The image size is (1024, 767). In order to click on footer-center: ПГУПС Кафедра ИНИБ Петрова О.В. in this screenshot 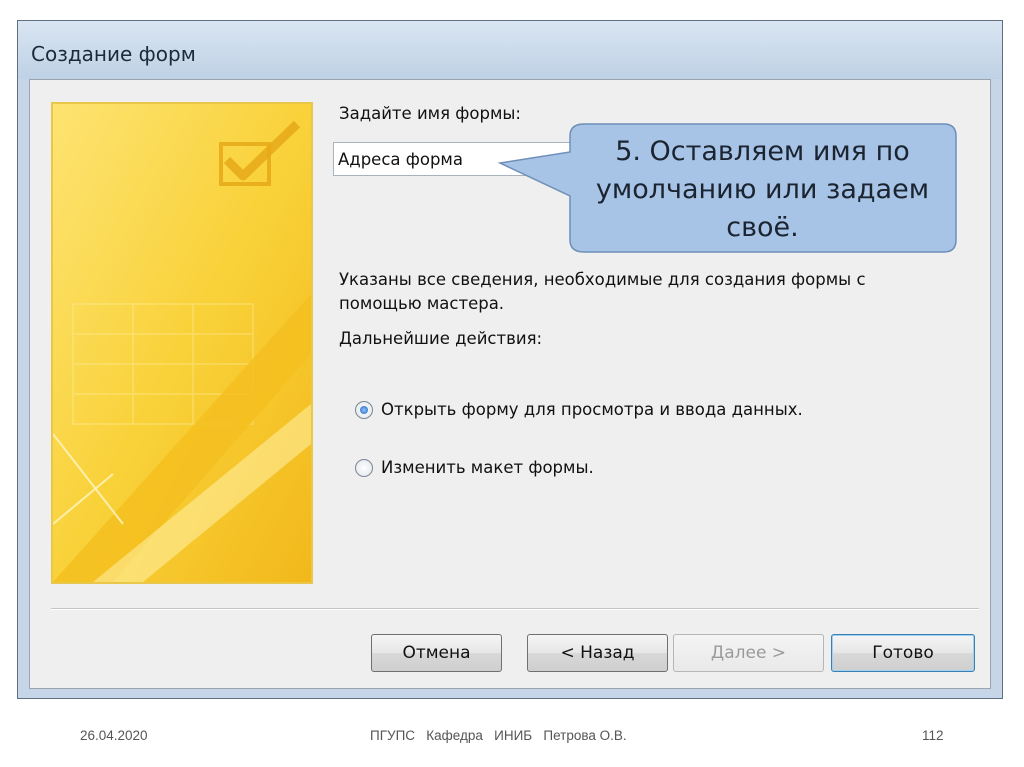, I will do `click(498, 735)`.